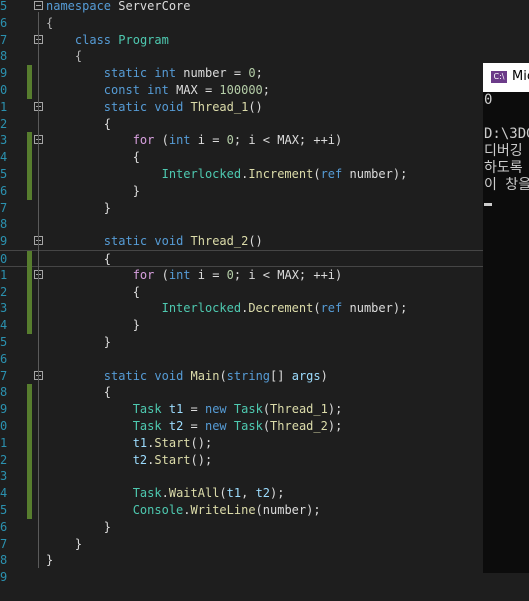 The height and width of the screenshot is (601, 529). I want to click on code-line: 8, so click(264, 224).